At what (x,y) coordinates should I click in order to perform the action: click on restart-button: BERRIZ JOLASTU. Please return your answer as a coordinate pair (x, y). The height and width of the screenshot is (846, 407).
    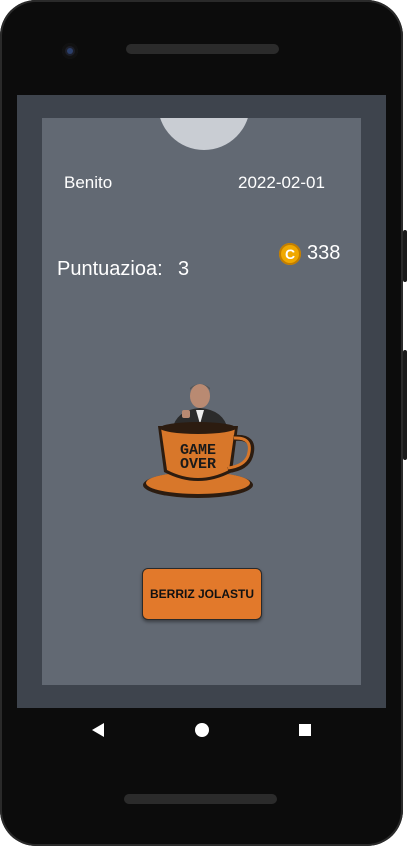
    Looking at the image, I should click on (202, 594).